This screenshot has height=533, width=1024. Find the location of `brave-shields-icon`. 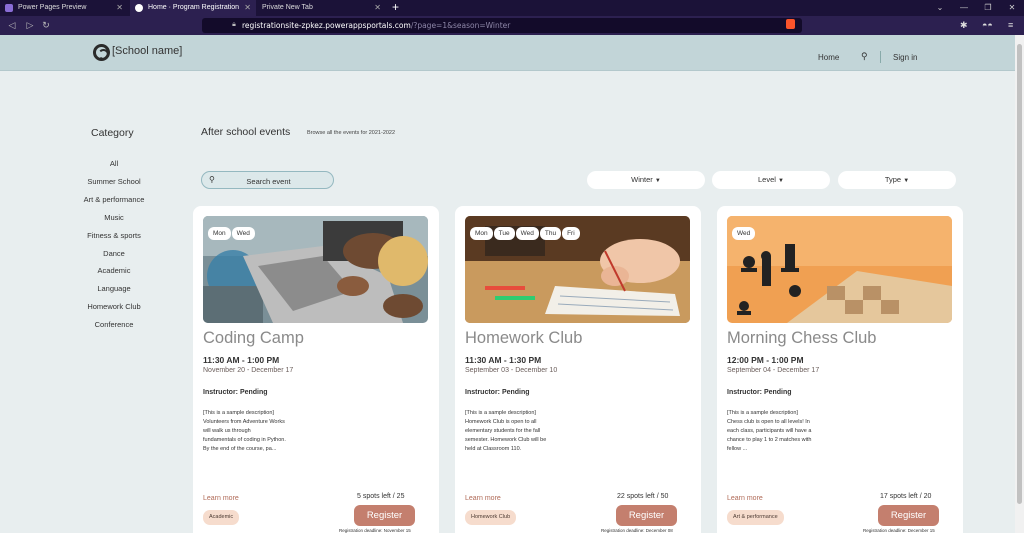

brave-shields-icon is located at coordinates (790, 24).